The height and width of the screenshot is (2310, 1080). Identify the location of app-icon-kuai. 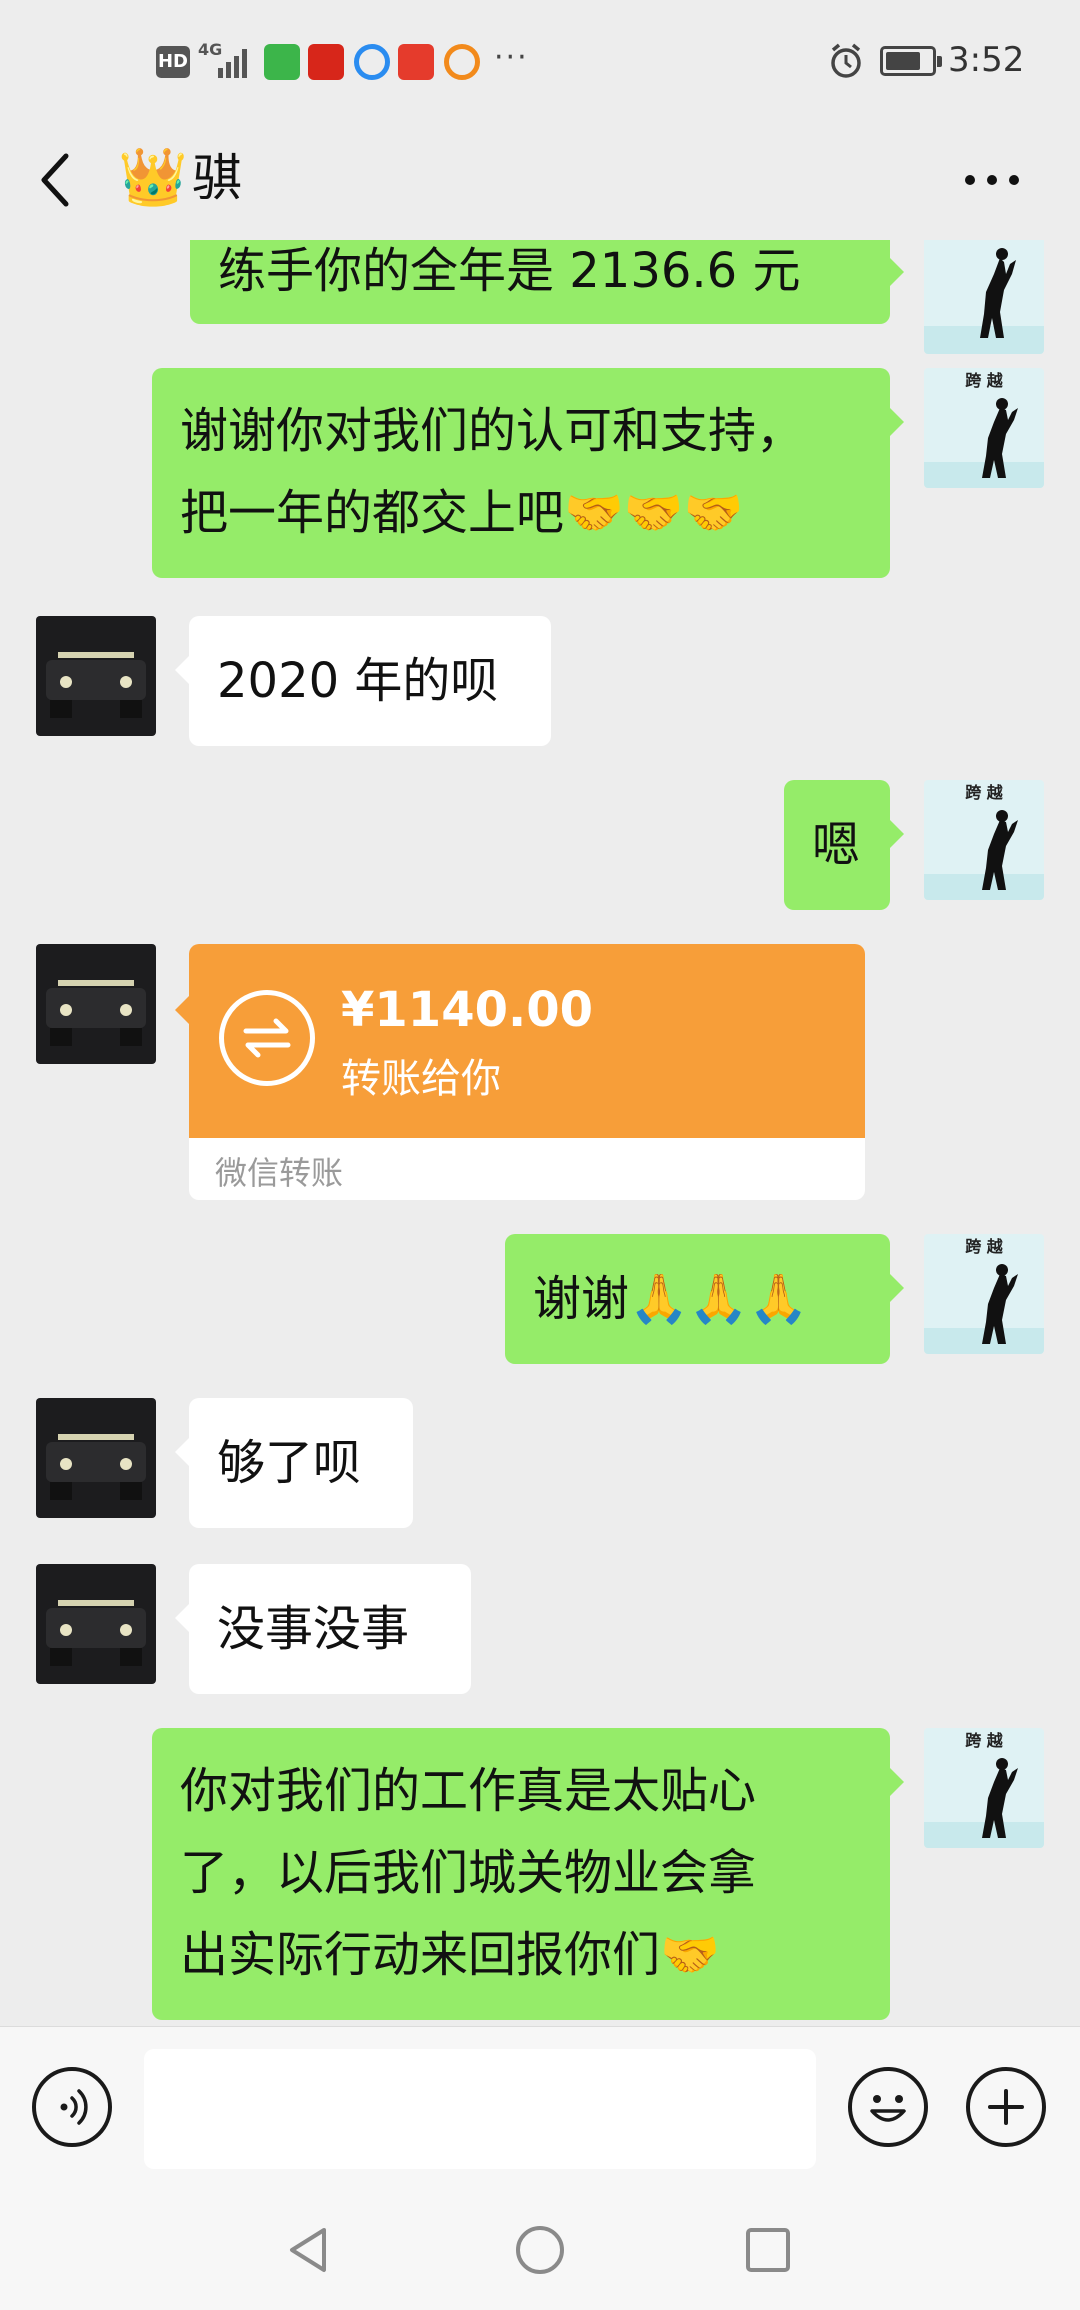
(416, 62).